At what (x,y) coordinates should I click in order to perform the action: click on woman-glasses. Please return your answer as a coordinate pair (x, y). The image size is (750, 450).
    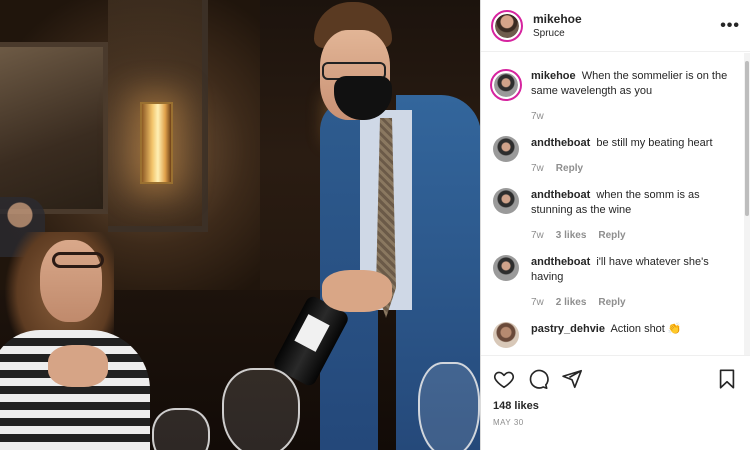
    Looking at the image, I should click on (78, 260).